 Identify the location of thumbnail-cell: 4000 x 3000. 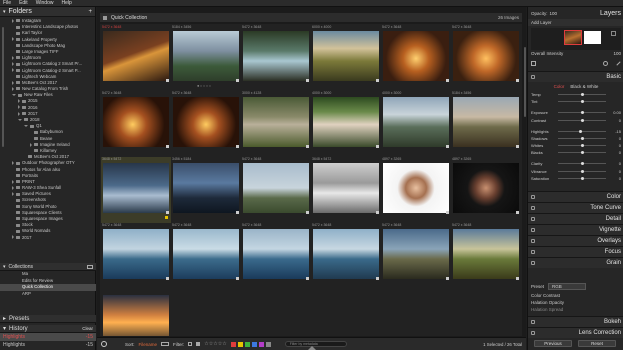
(346, 124).